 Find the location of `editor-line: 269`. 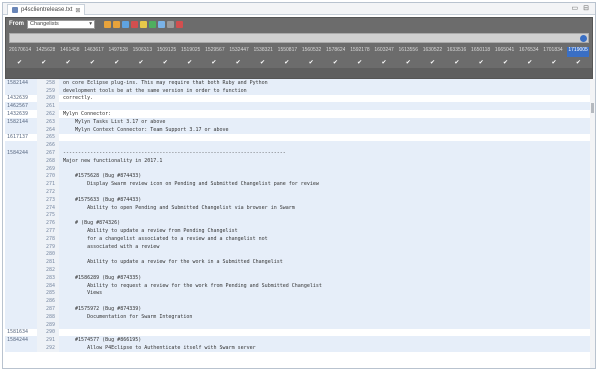

editor-line: 269 is located at coordinates (299, 168).